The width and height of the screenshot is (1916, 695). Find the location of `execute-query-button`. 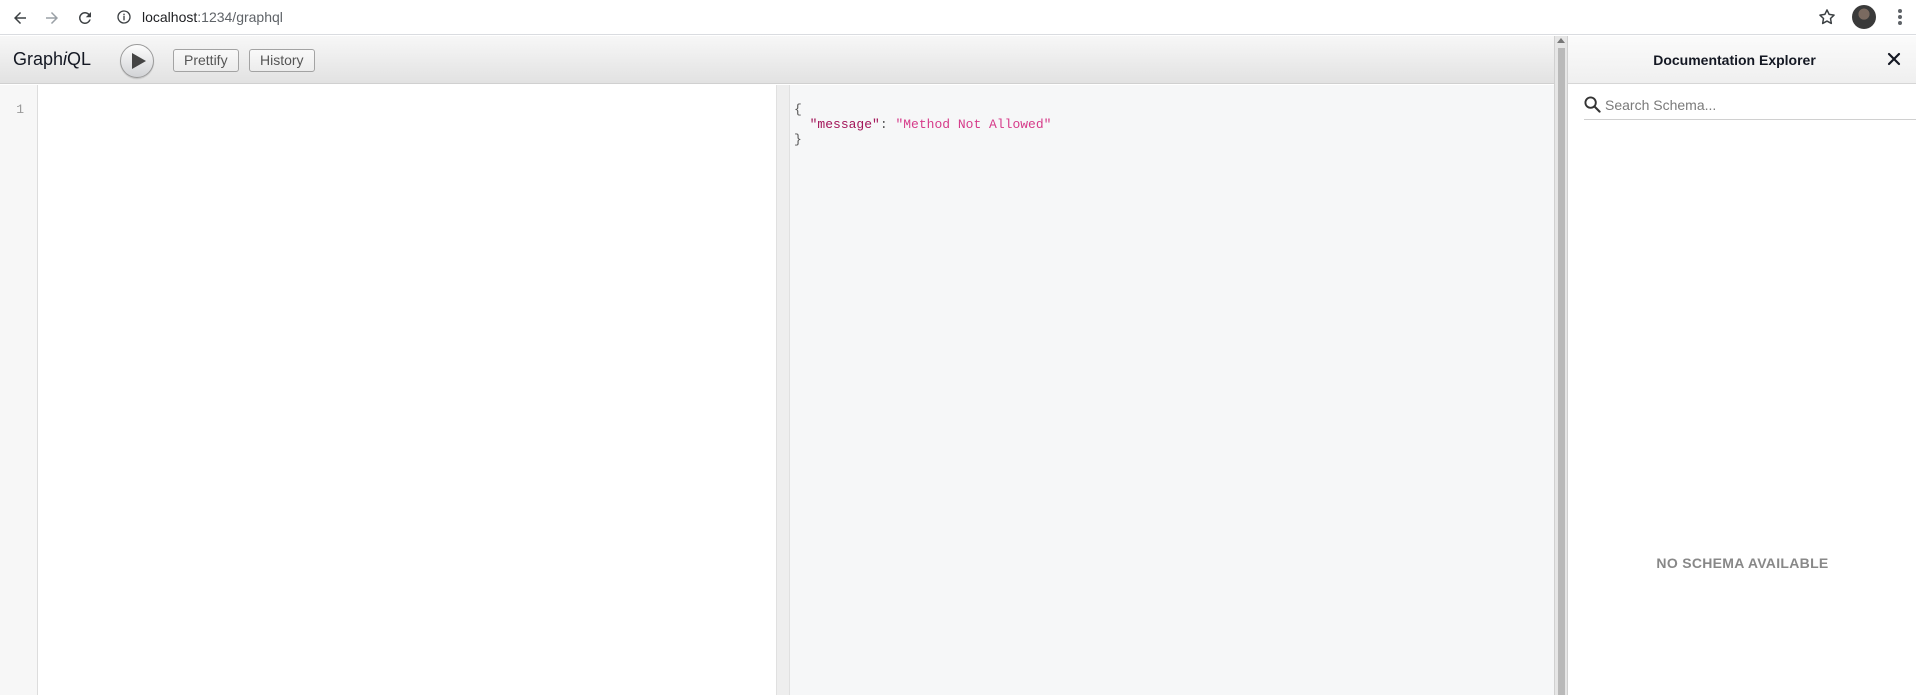

execute-query-button is located at coordinates (137, 61).